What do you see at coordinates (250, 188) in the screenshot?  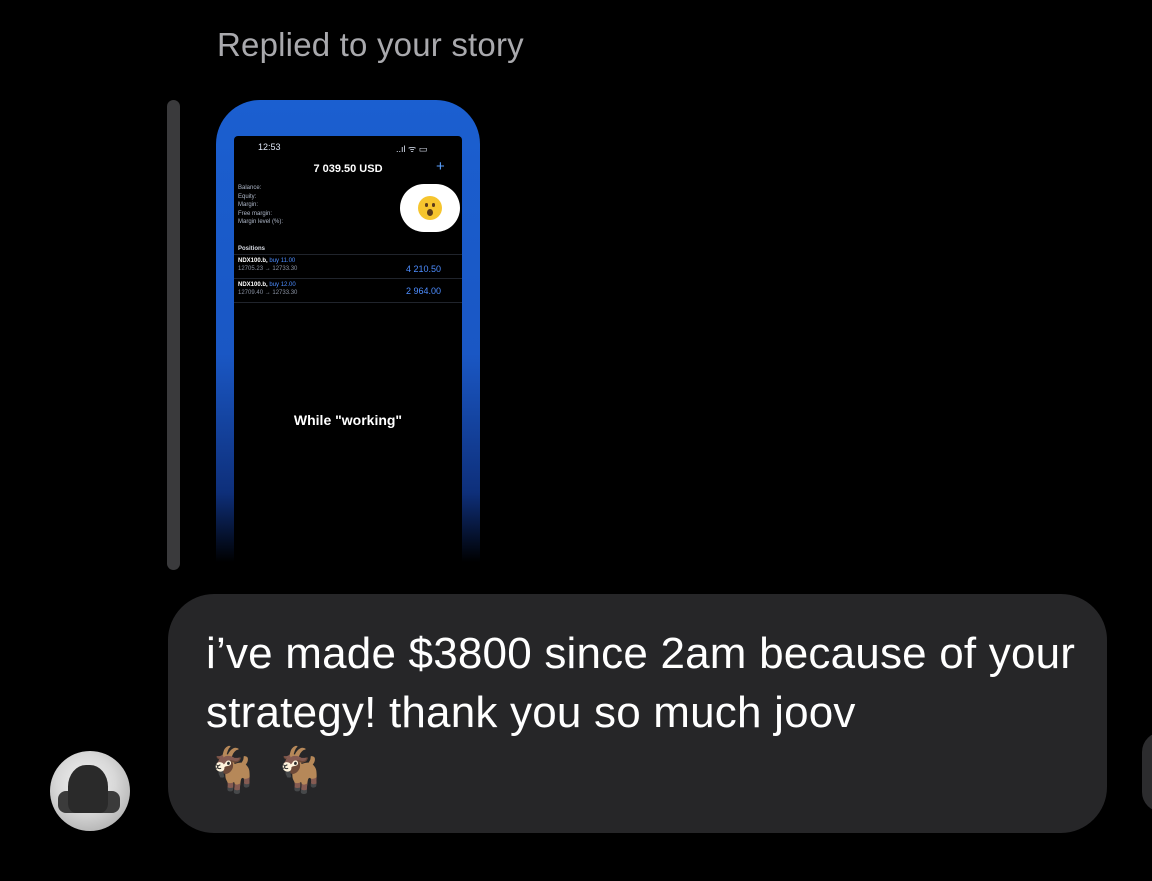 I see `account-field: Balance:` at bounding box center [250, 188].